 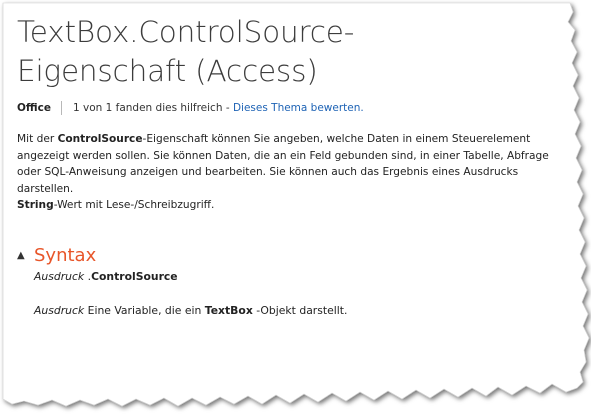 What do you see at coordinates (59, 310) in the screenshot?
I see `param-ausdruck: Ausdruck` at bounding box center [59, 310].